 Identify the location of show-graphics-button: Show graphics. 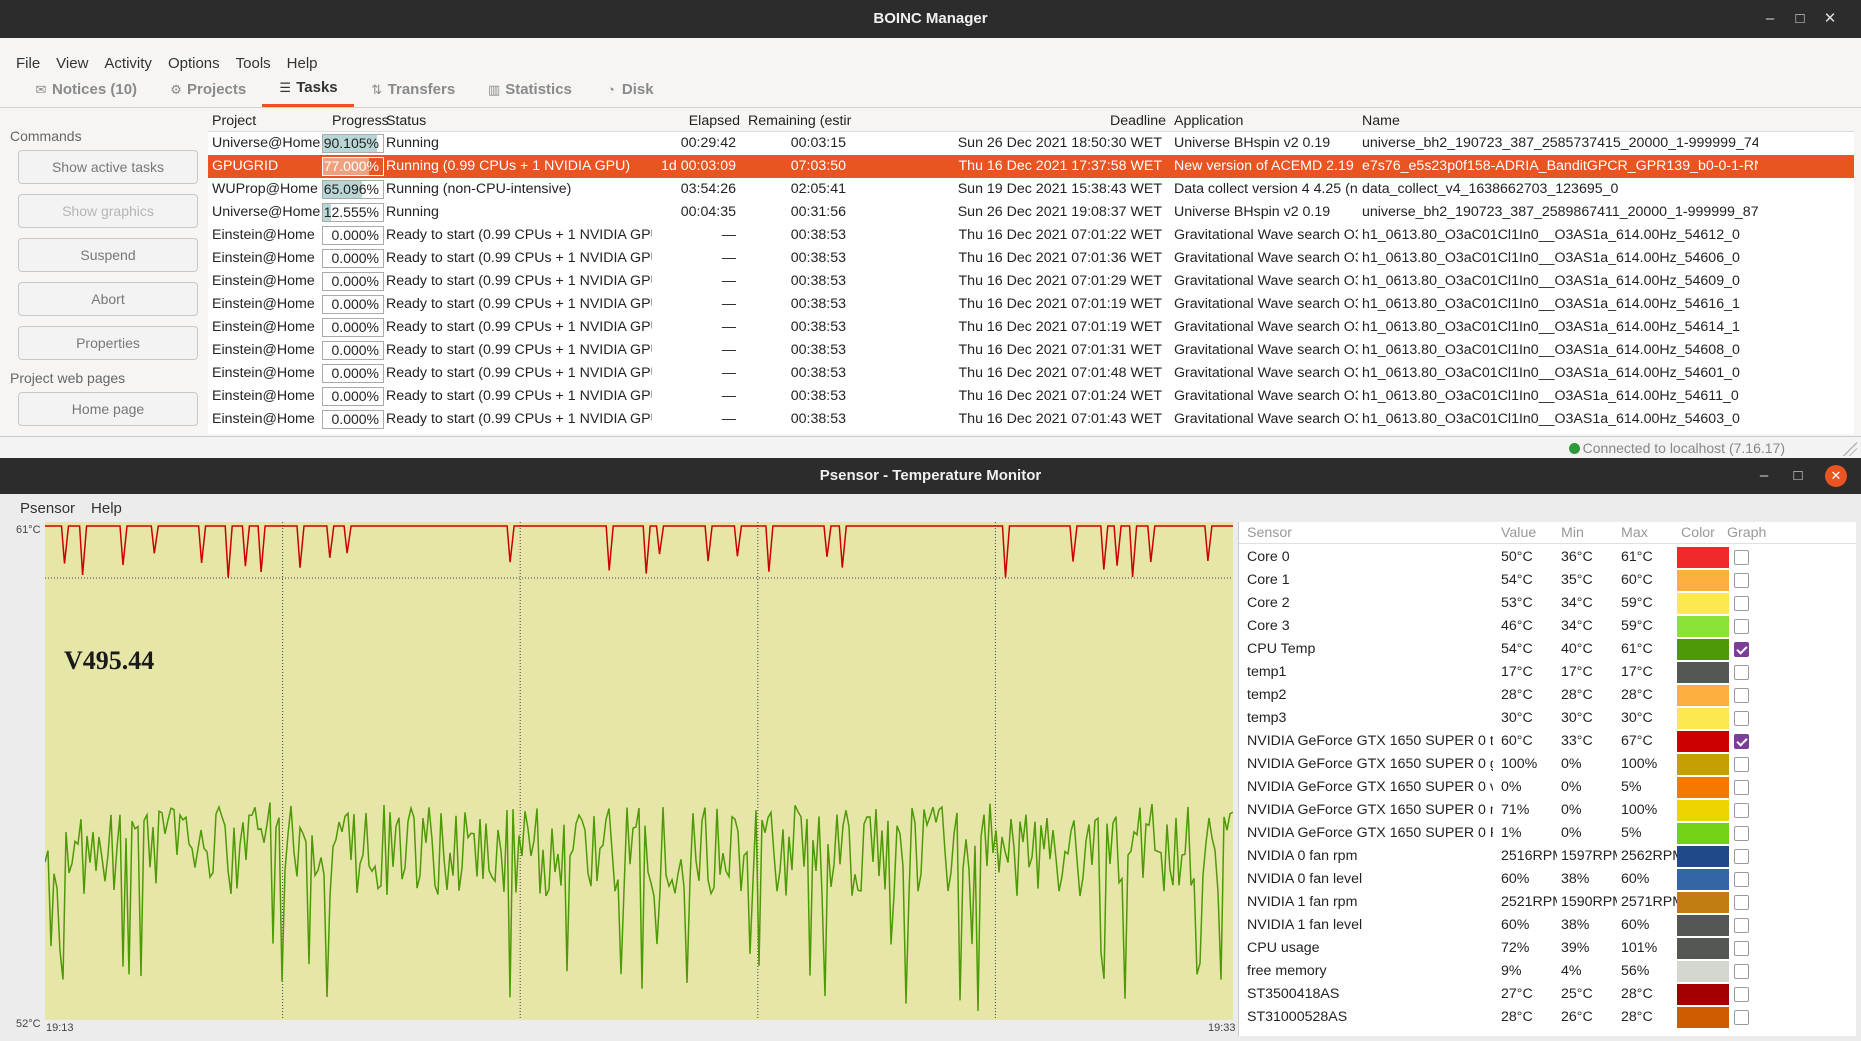
(108, 211).